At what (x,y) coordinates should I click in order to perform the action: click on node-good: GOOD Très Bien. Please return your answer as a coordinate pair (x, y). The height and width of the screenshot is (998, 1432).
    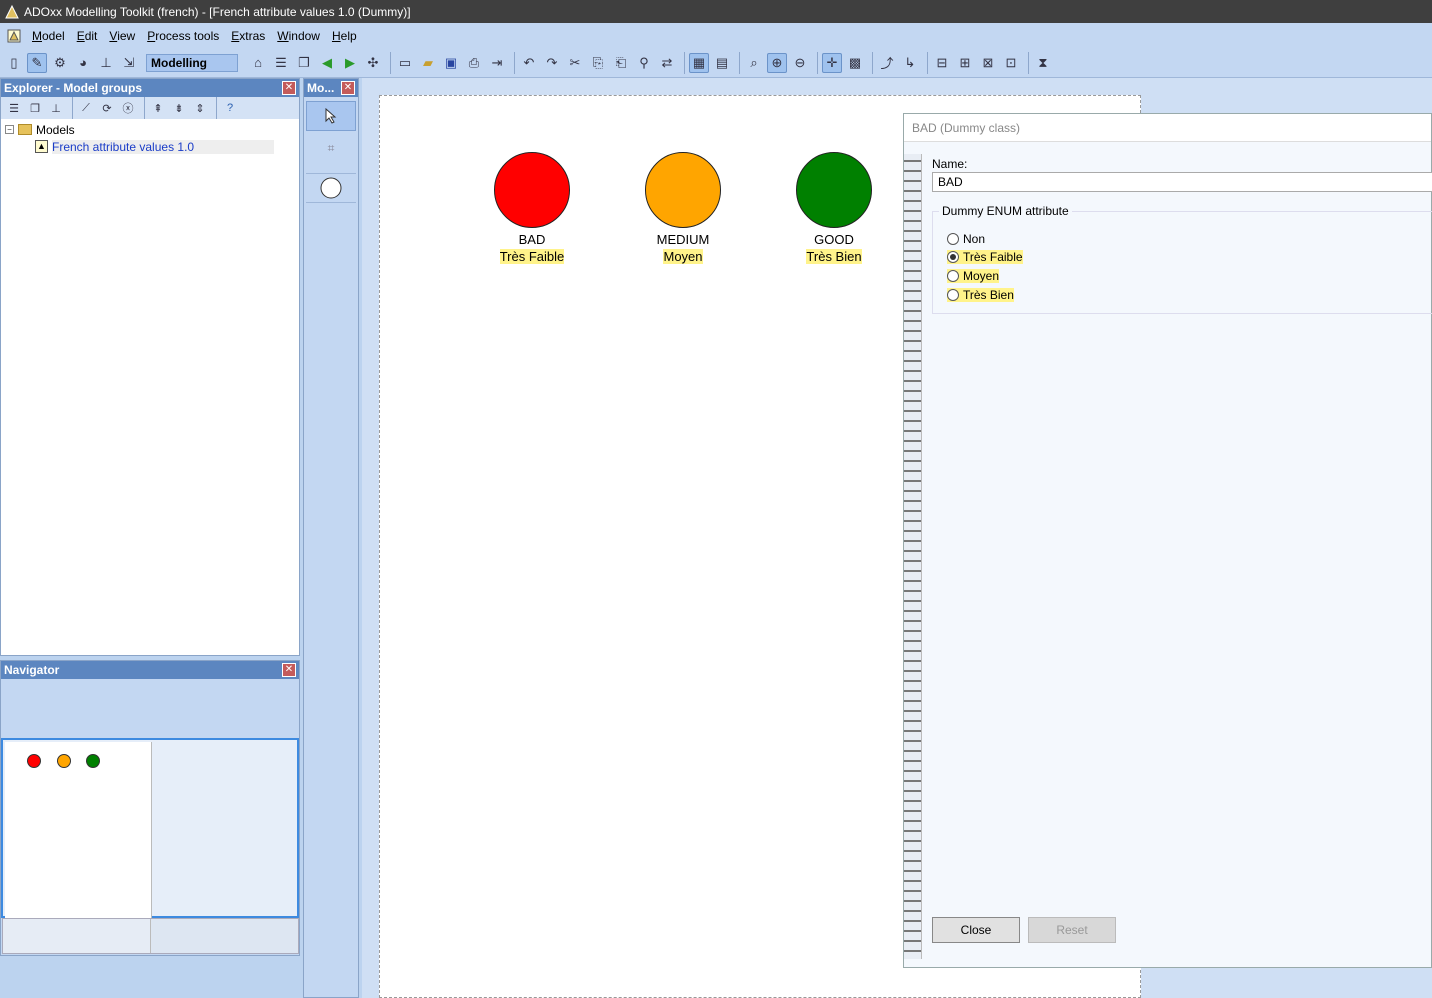
    Looking at the image, I should click on (834, 208).